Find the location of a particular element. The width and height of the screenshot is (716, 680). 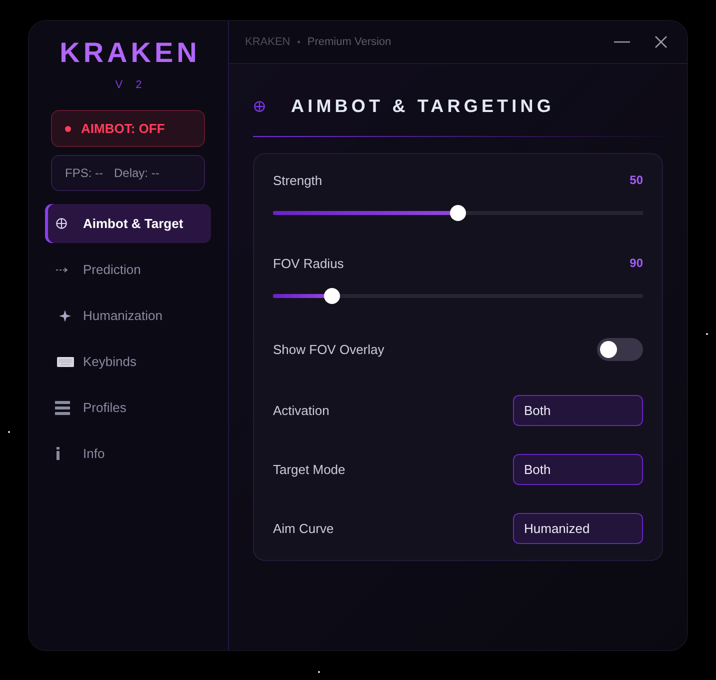

nav-item: Prediction is located at coordinates (128, 269).